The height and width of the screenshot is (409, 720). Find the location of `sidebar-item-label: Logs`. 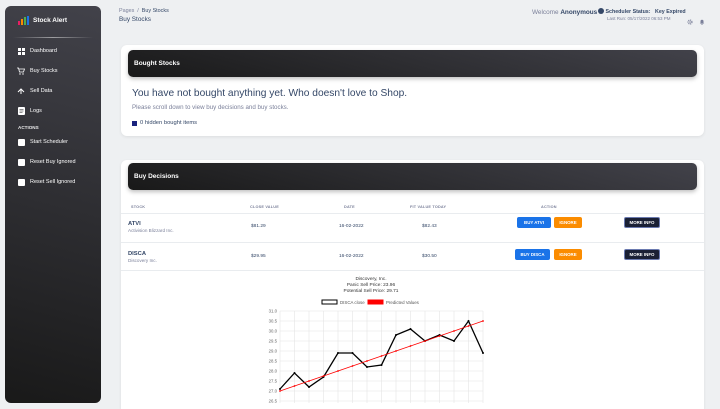

sidebar-item-label: Logs is located at coordinates (36, 111).